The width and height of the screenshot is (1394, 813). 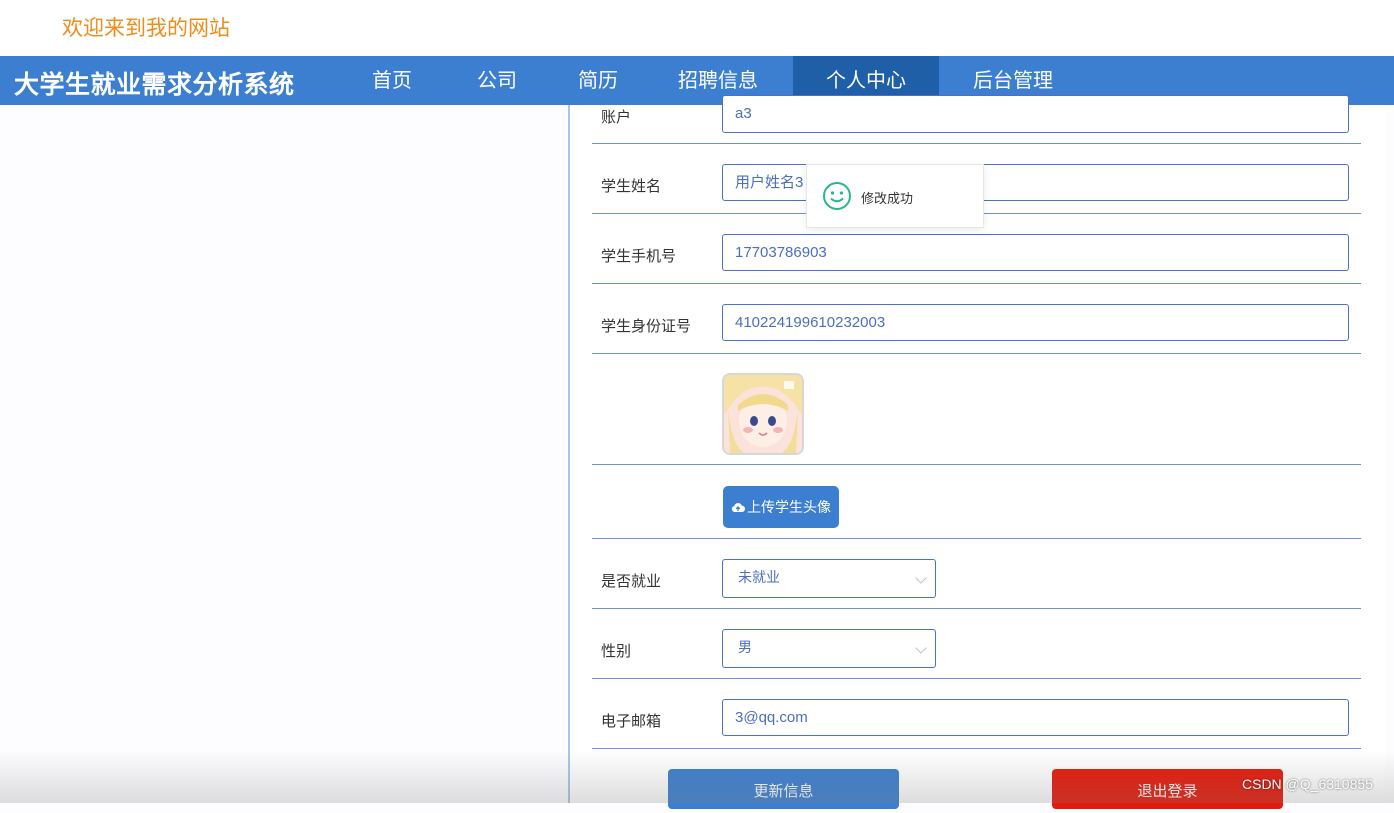 What do you see at coordinates (392, 80) in the screenshot?
I see `nav-item-home: 首页` at bounding box center [392, 80].